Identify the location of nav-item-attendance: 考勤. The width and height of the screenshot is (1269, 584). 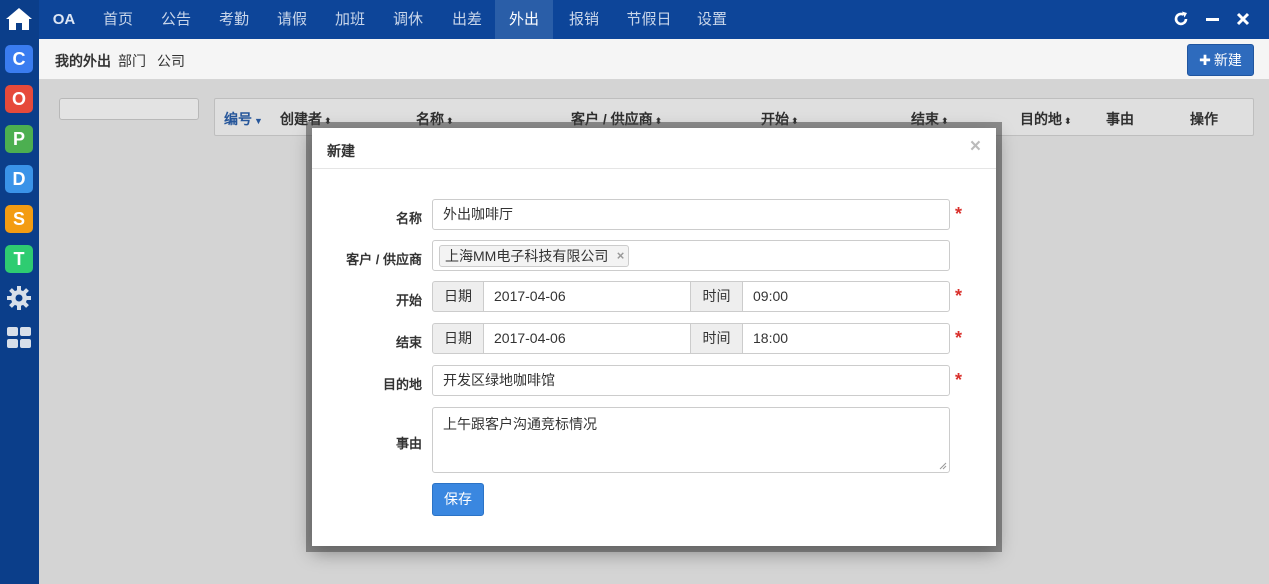
(234, 19).